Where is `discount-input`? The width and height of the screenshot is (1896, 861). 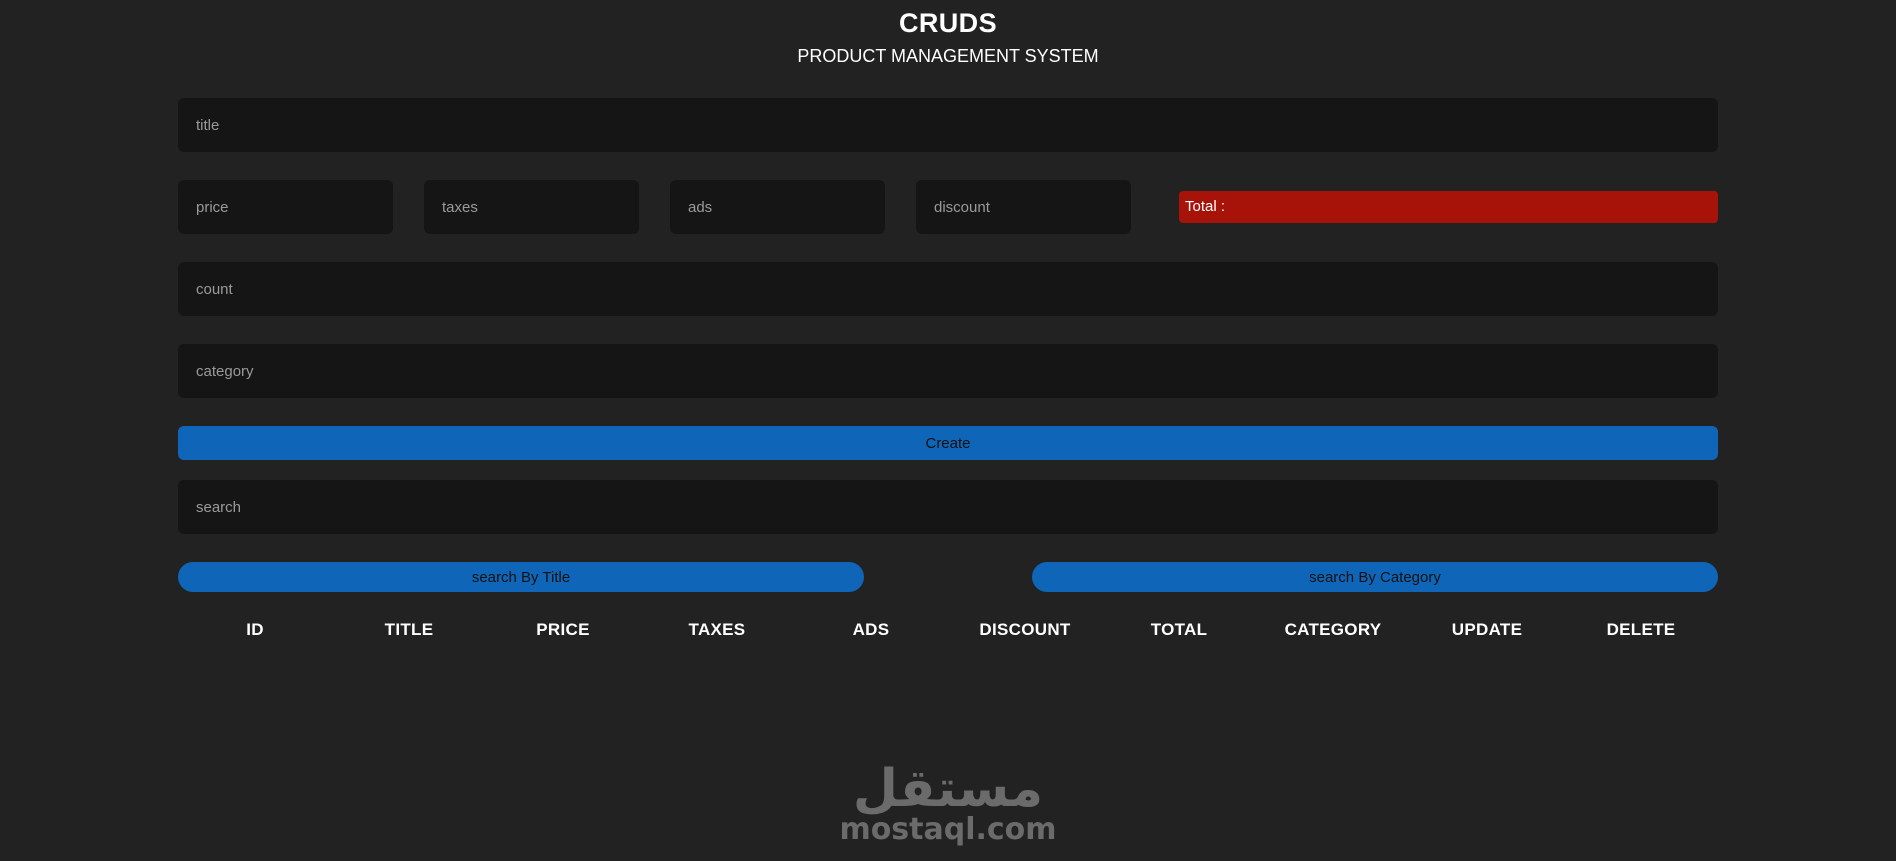
discount-input is located at coordinates (1023, 207).